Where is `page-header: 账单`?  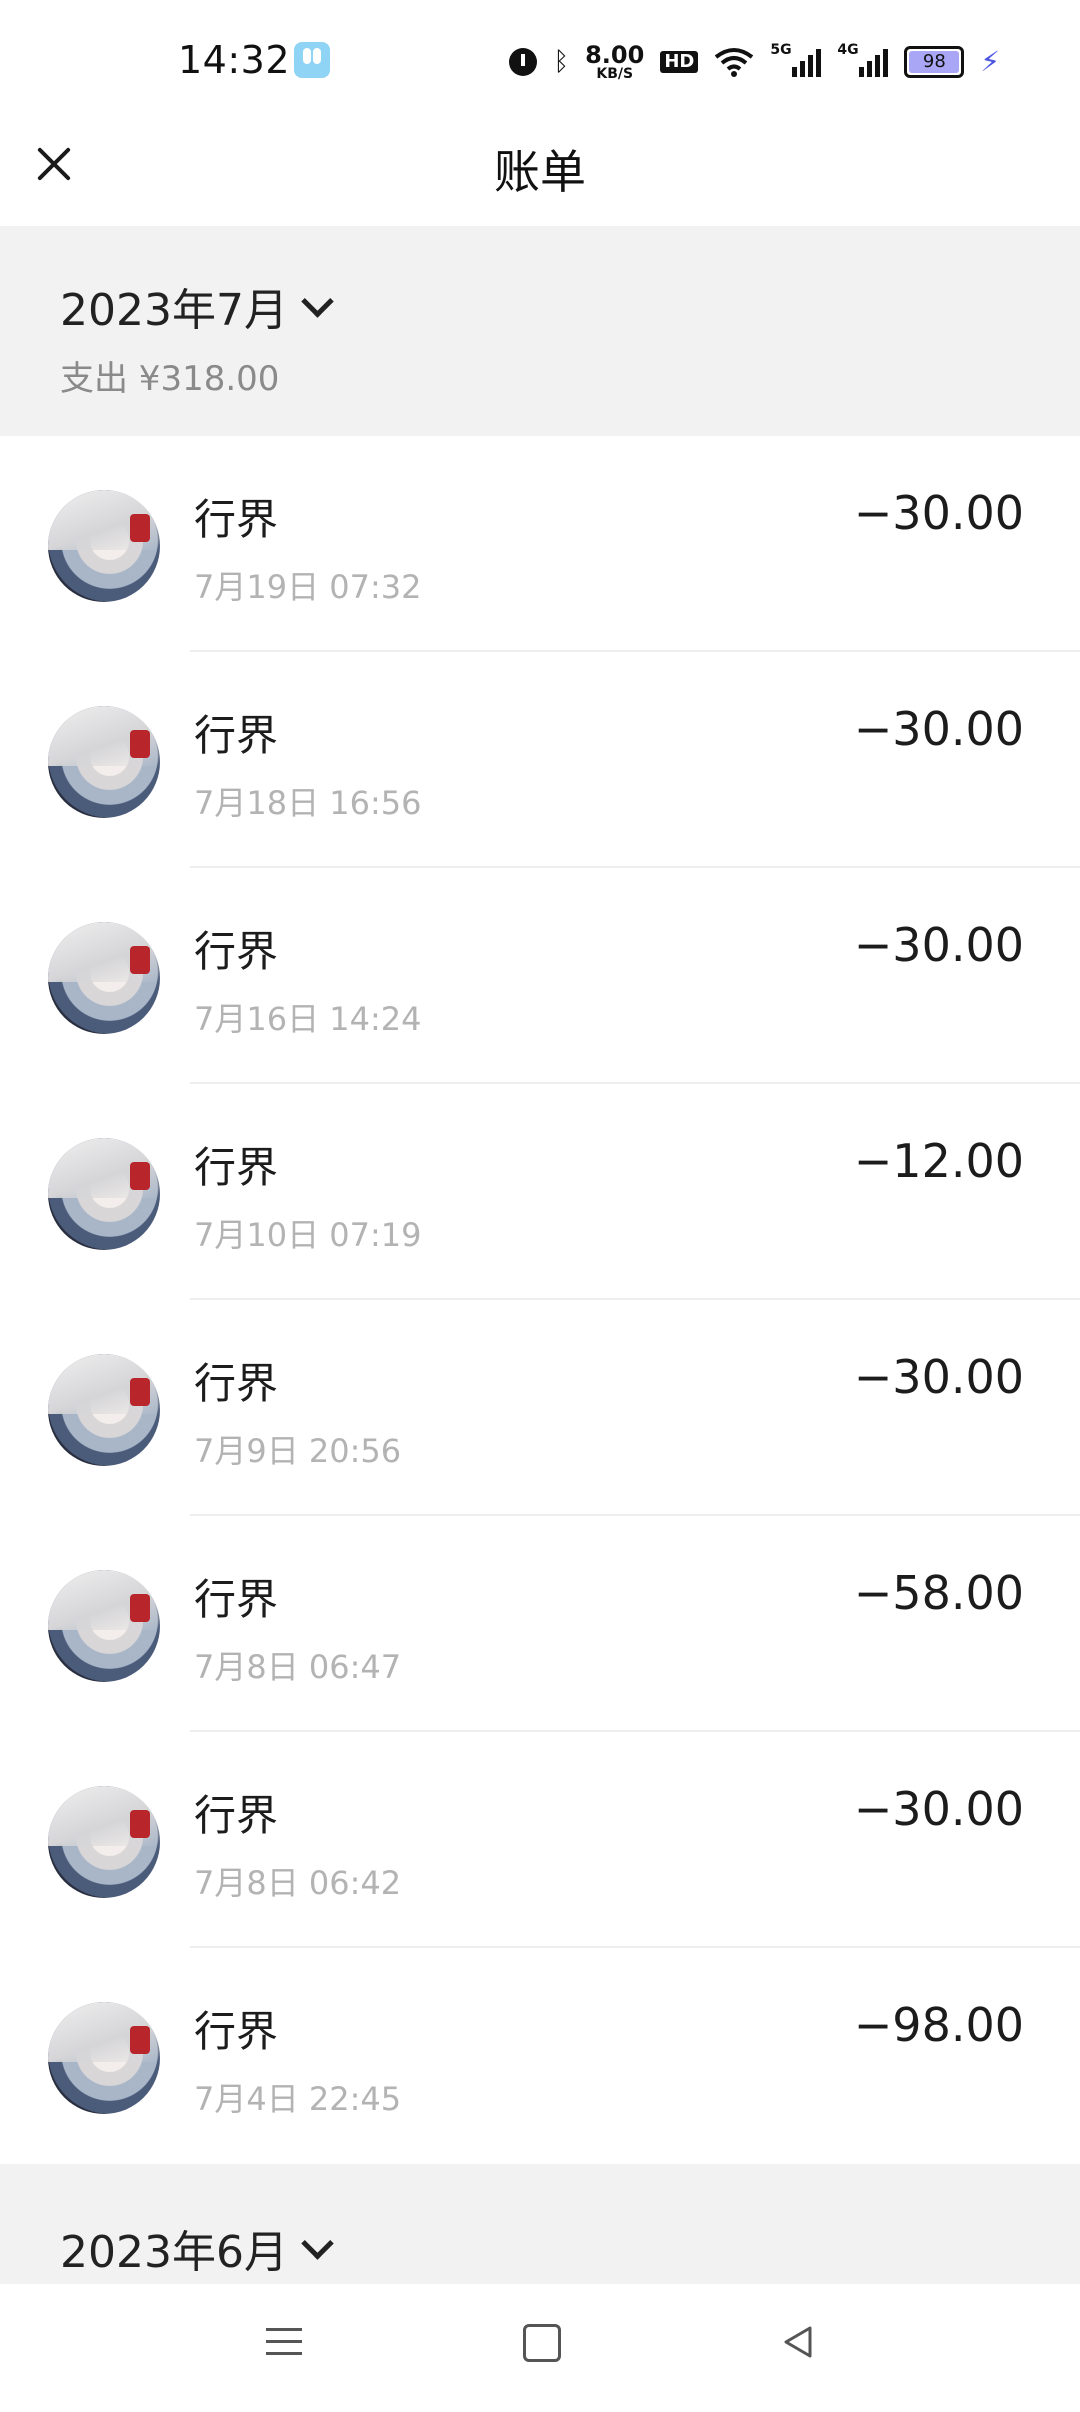 page-header: 账单 is located at coordinates (540, 173).